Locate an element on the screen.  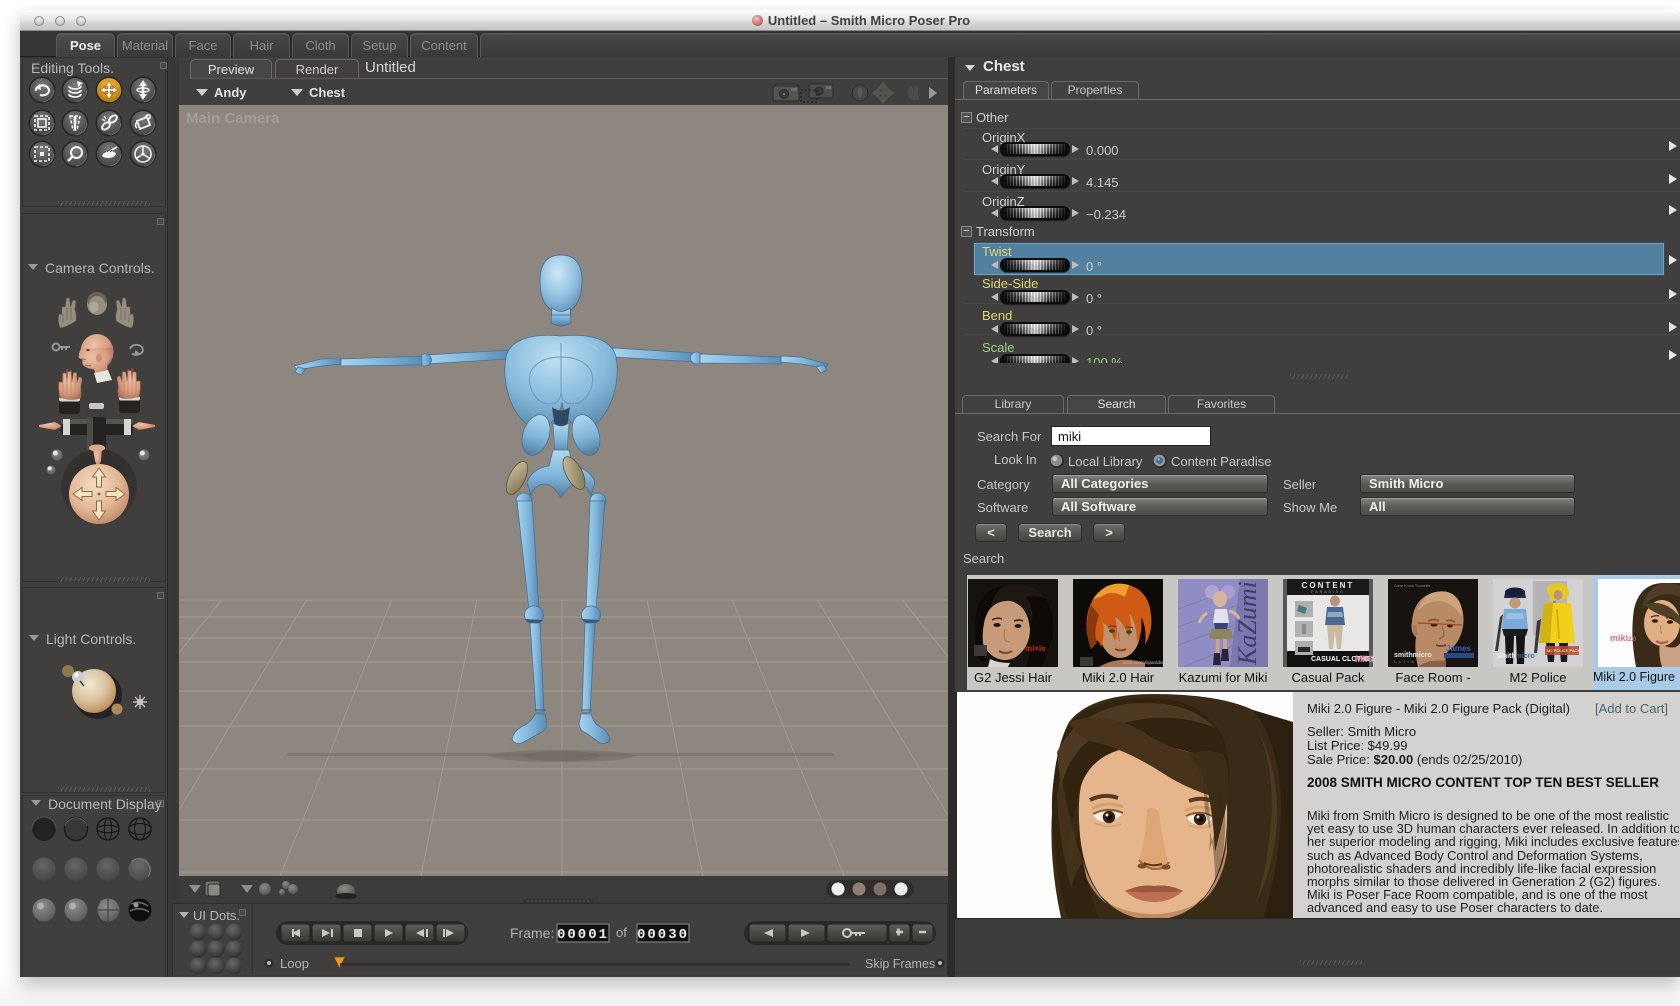
svg-text: mi×ie is located at coordinates (1035, 648).